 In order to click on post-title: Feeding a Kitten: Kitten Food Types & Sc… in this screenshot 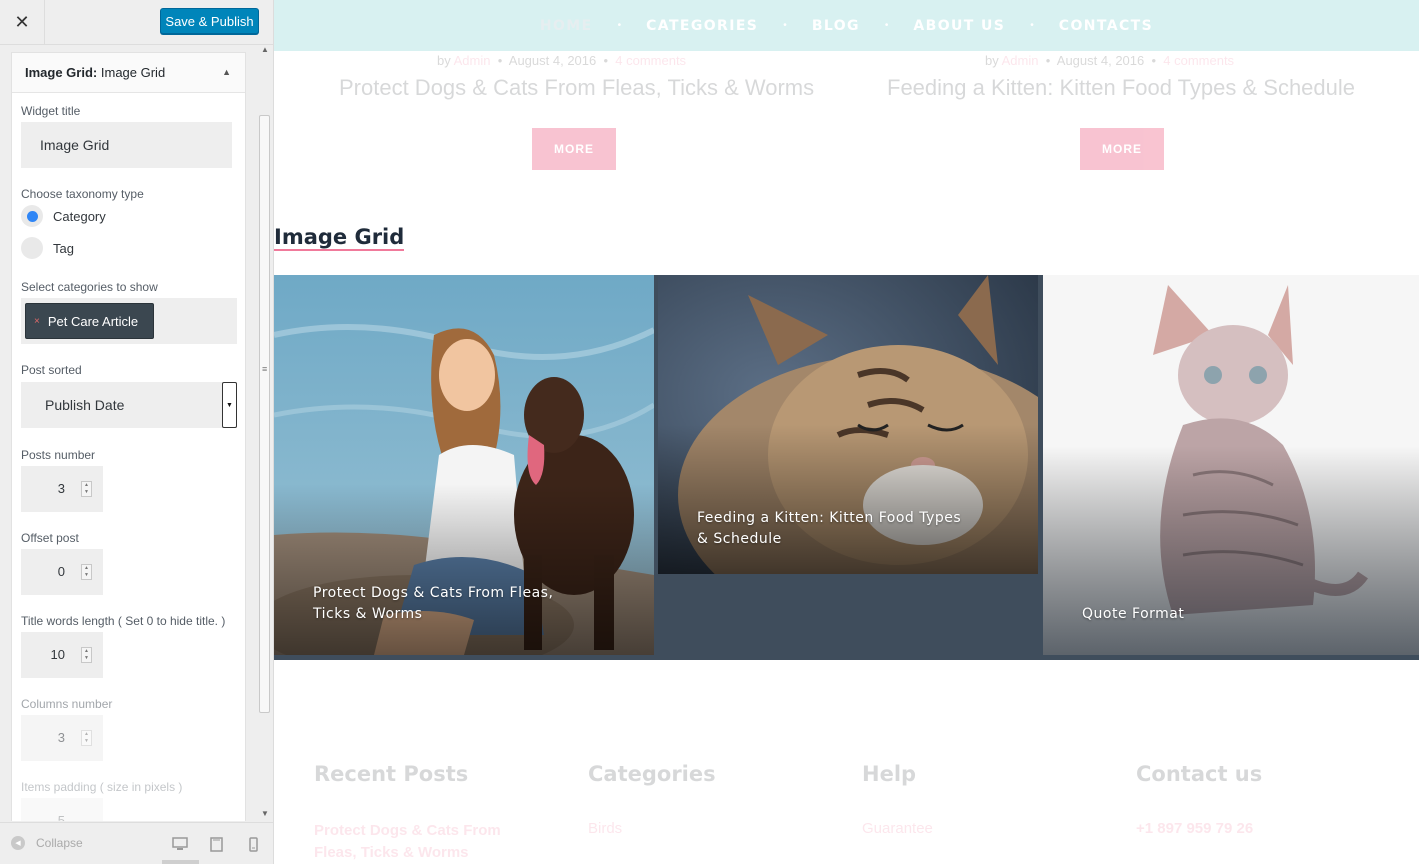, I will do `click(1121, 88)`.